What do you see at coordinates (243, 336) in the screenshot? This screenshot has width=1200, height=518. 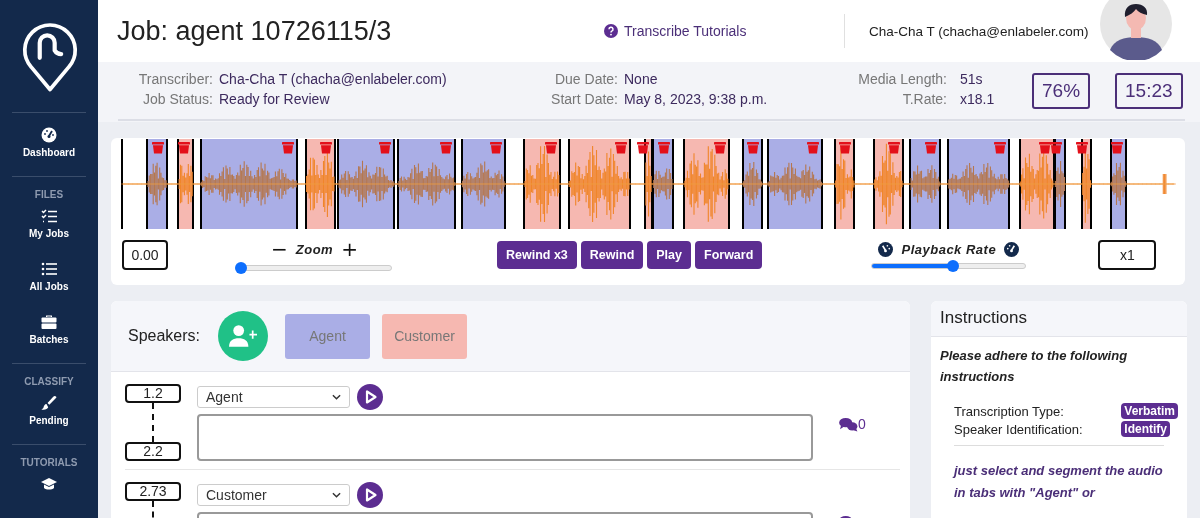 I see `add-user-icon` at bounding box center [243, 336].